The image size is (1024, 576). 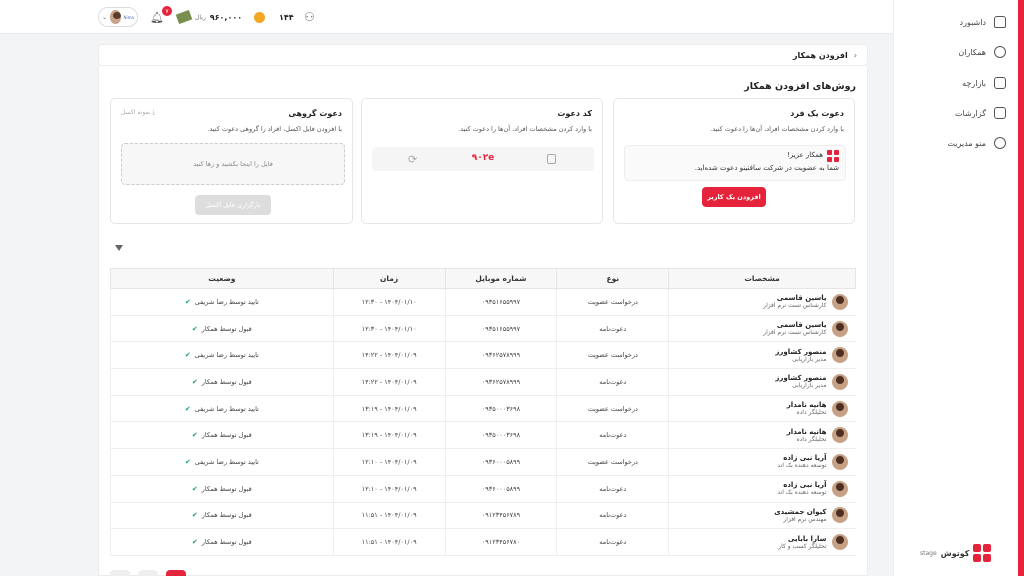 I want to click on upload-excel-button: بارگزاری فایل اکسل, so click(x=233, y=205).